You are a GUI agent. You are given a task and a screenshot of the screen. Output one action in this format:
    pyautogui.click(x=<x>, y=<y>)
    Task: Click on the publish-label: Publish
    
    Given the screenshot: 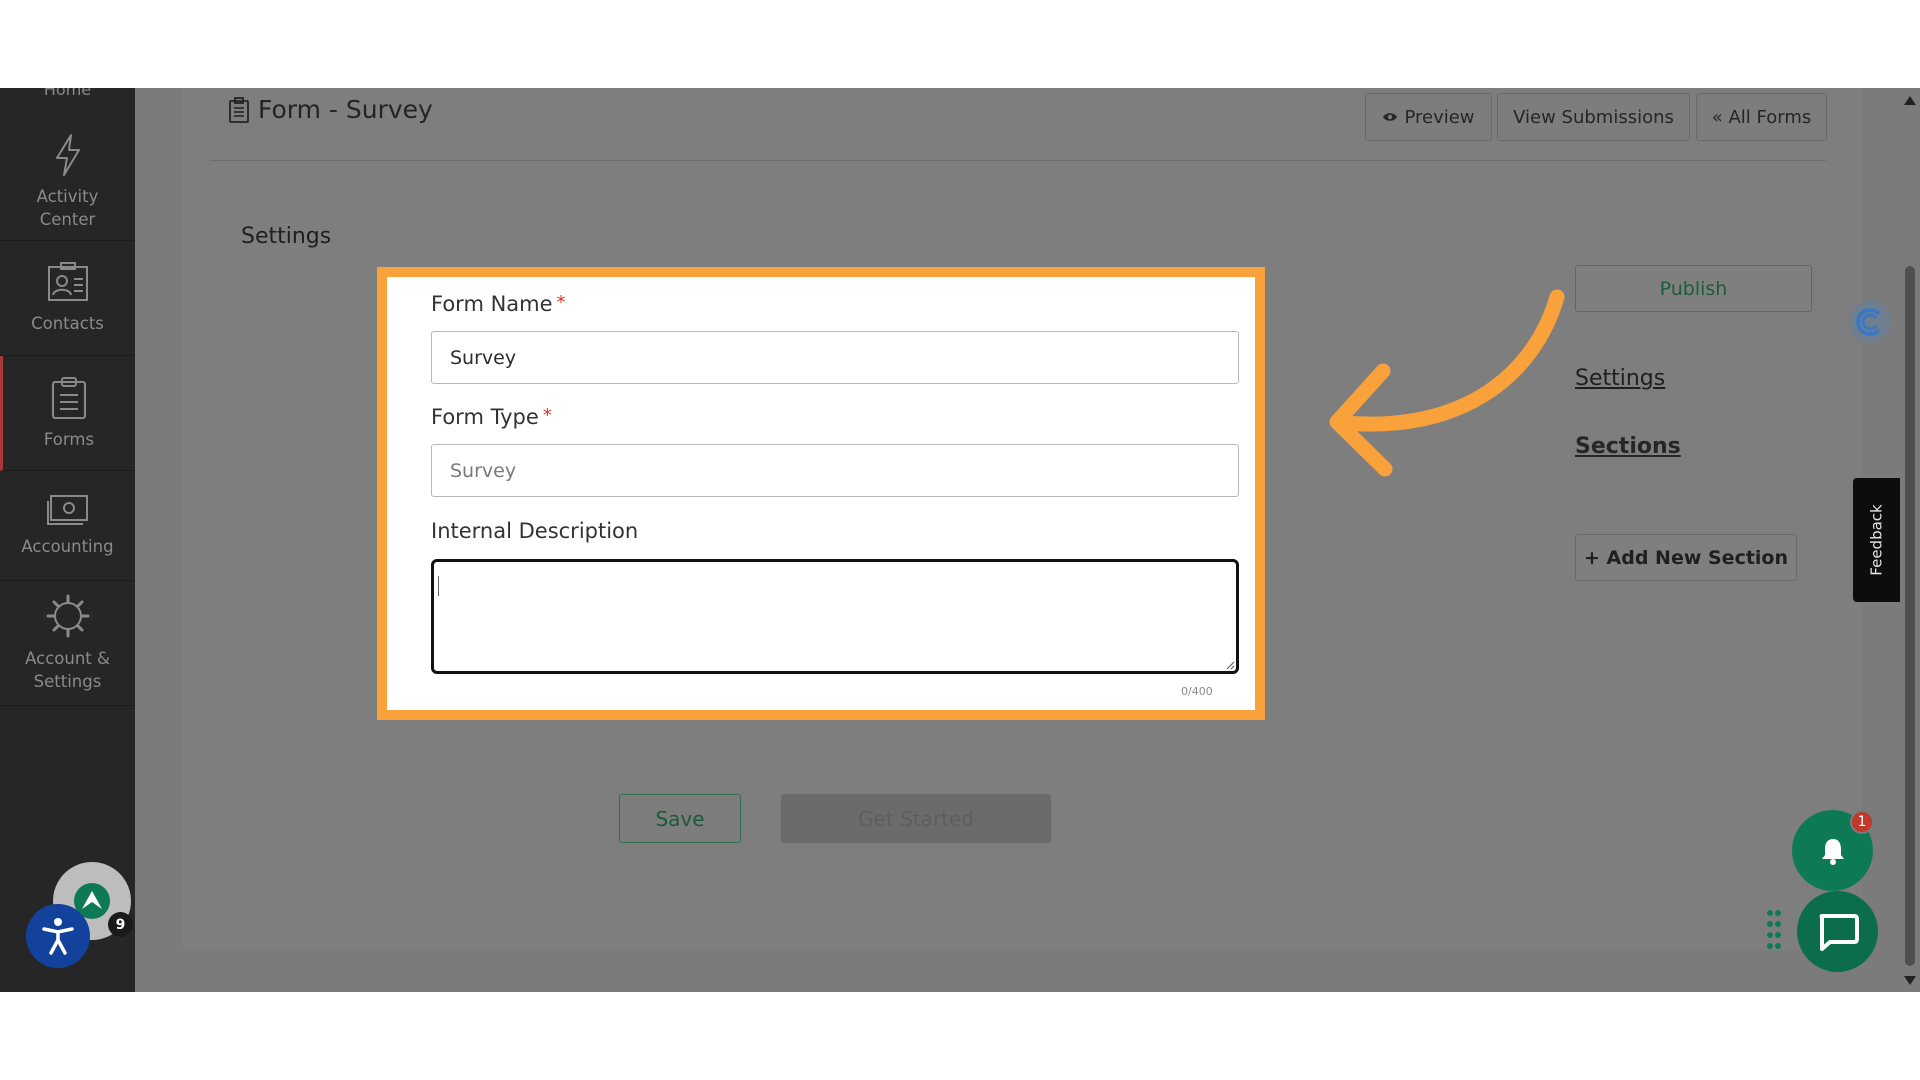 What is the action you would take?
    pyautogui.click(x=1693, y=288)
    